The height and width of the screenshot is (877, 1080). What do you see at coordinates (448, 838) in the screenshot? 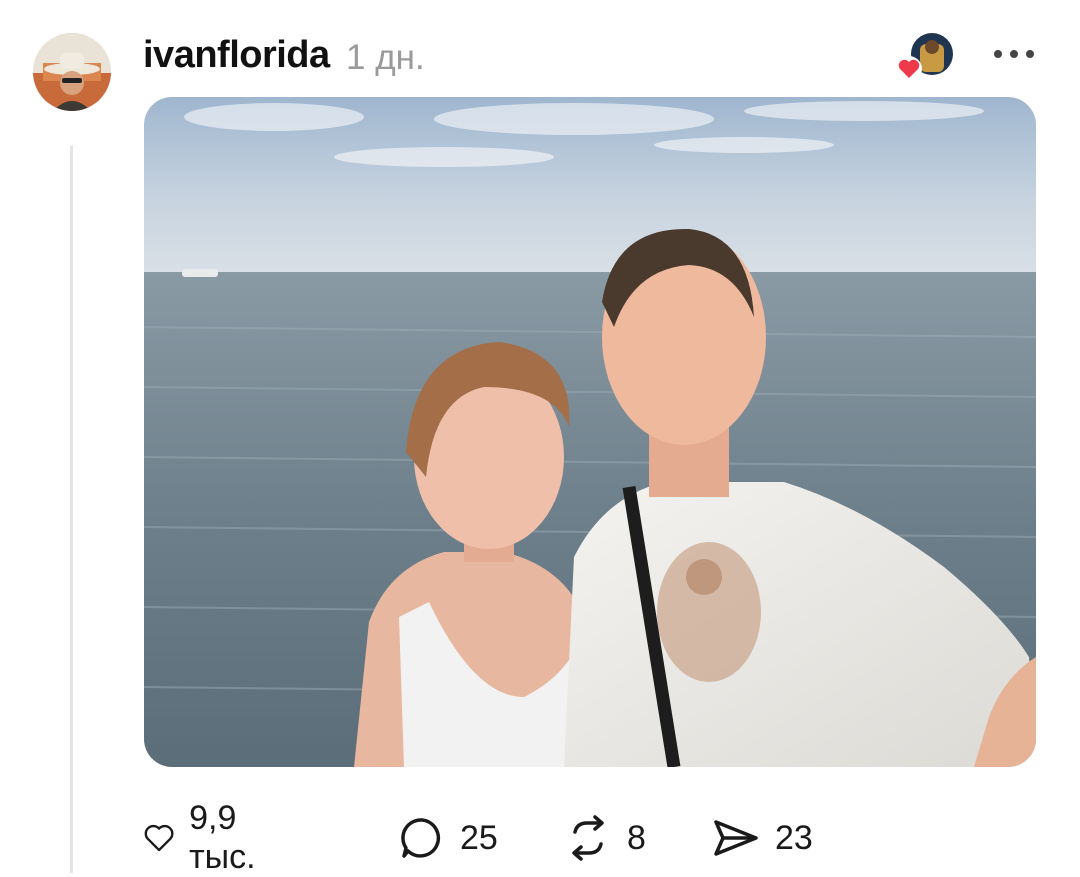
I see `reply-button: 25` at bounding box center [448, 838].